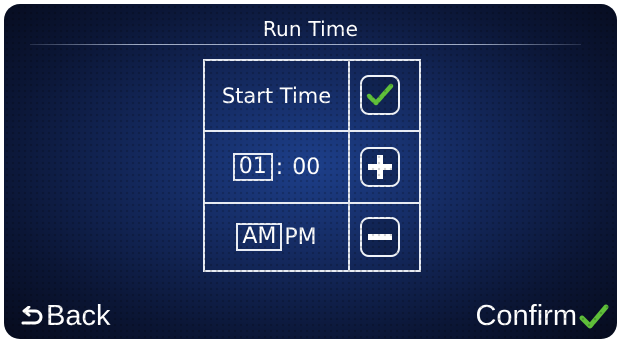 The height and width of the screenshot is (343, 621). What do you see at coordinates (526, 316) in the screenshot?
I see `confirm-label: Confirm` at bounding box center [526, 316].